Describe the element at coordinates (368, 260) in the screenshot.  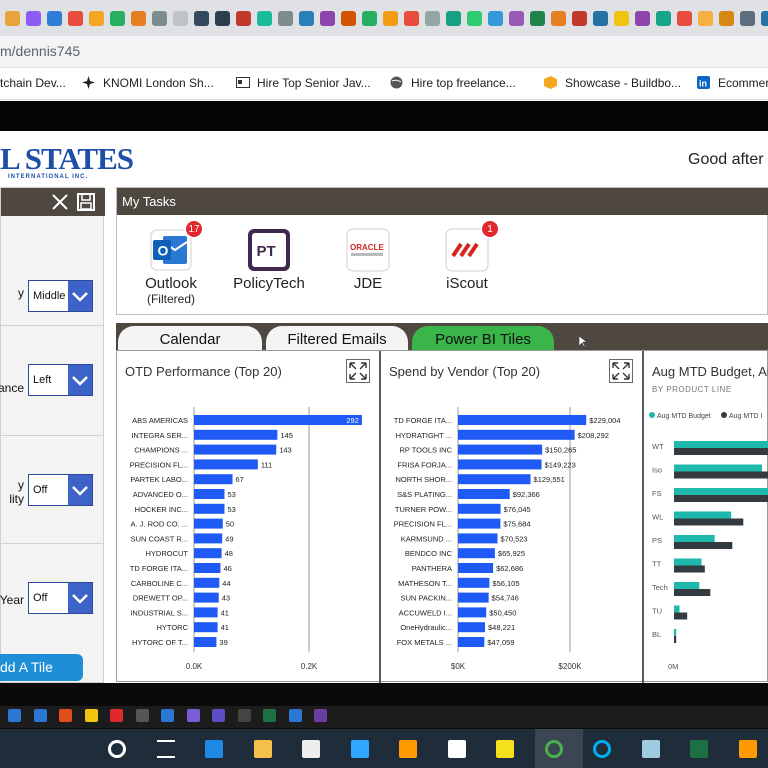
I see `task-jde: ORACLE JDE` at that location.